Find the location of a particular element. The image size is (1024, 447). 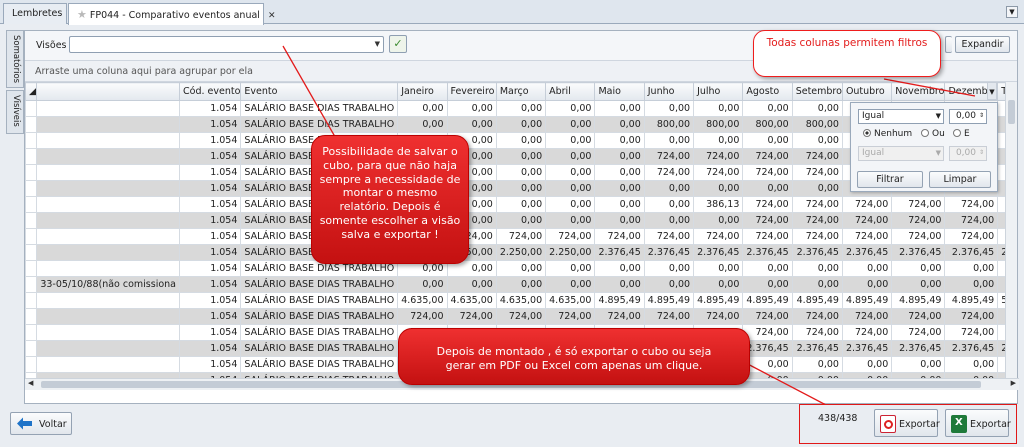

radio-none: Nenhum is located at coordinates (887, 134).